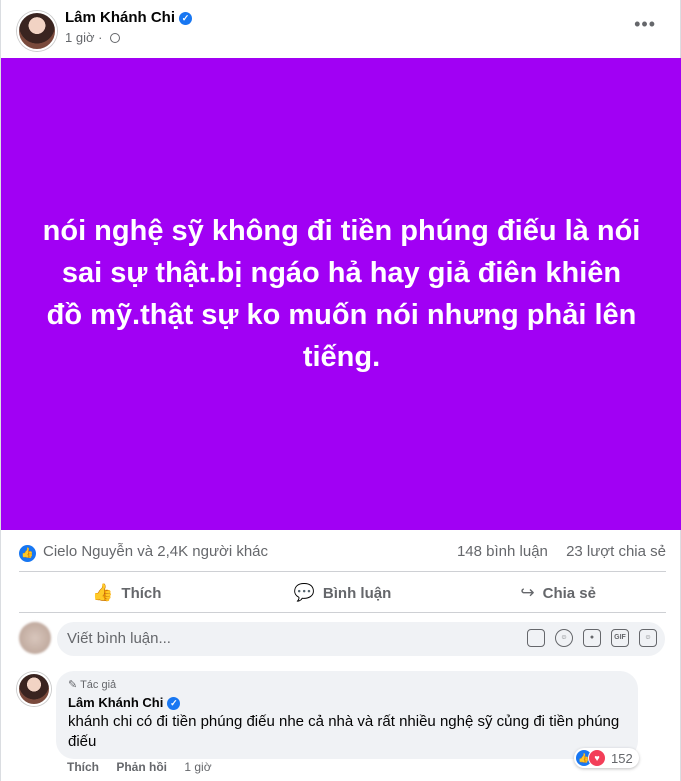  I want to click on comment-input: Viết bình luận... ☺ ● GIF ☺, so click(361, 639).